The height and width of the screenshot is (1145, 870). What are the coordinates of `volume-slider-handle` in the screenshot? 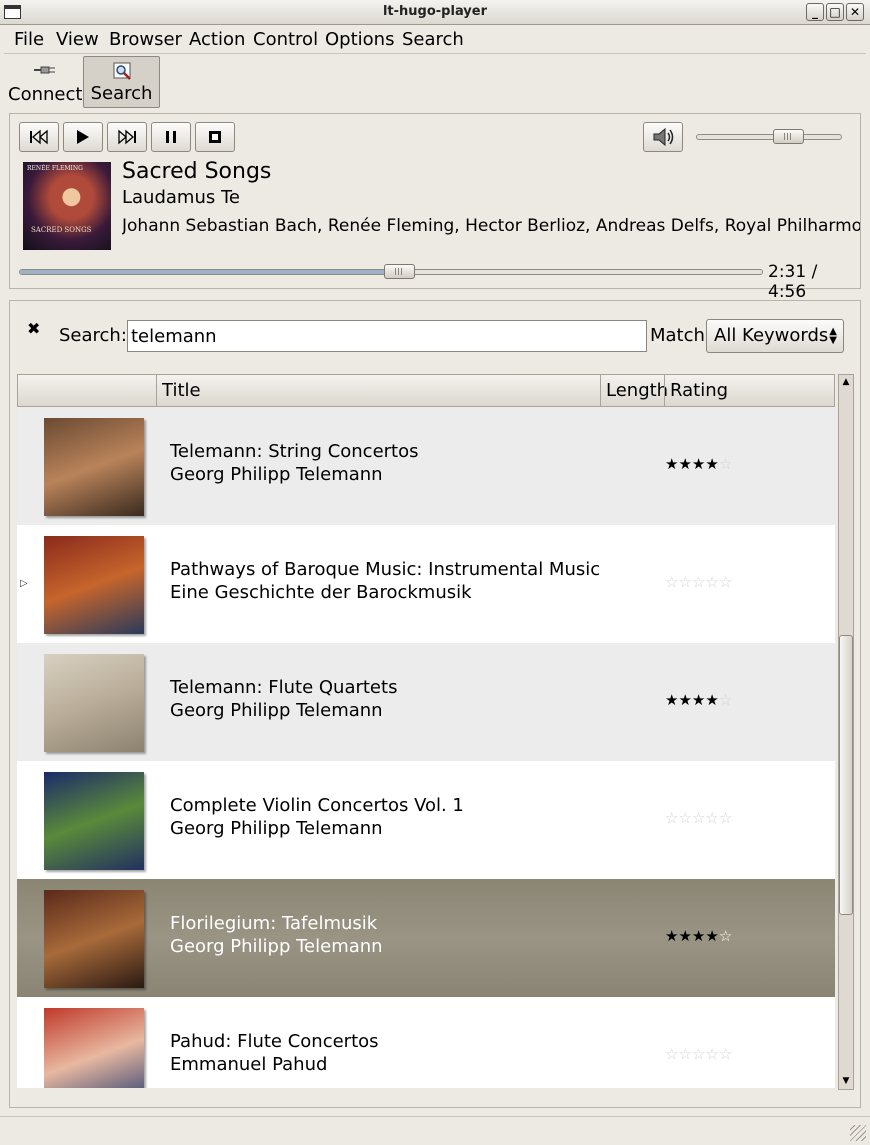 It's located at (789, 136).